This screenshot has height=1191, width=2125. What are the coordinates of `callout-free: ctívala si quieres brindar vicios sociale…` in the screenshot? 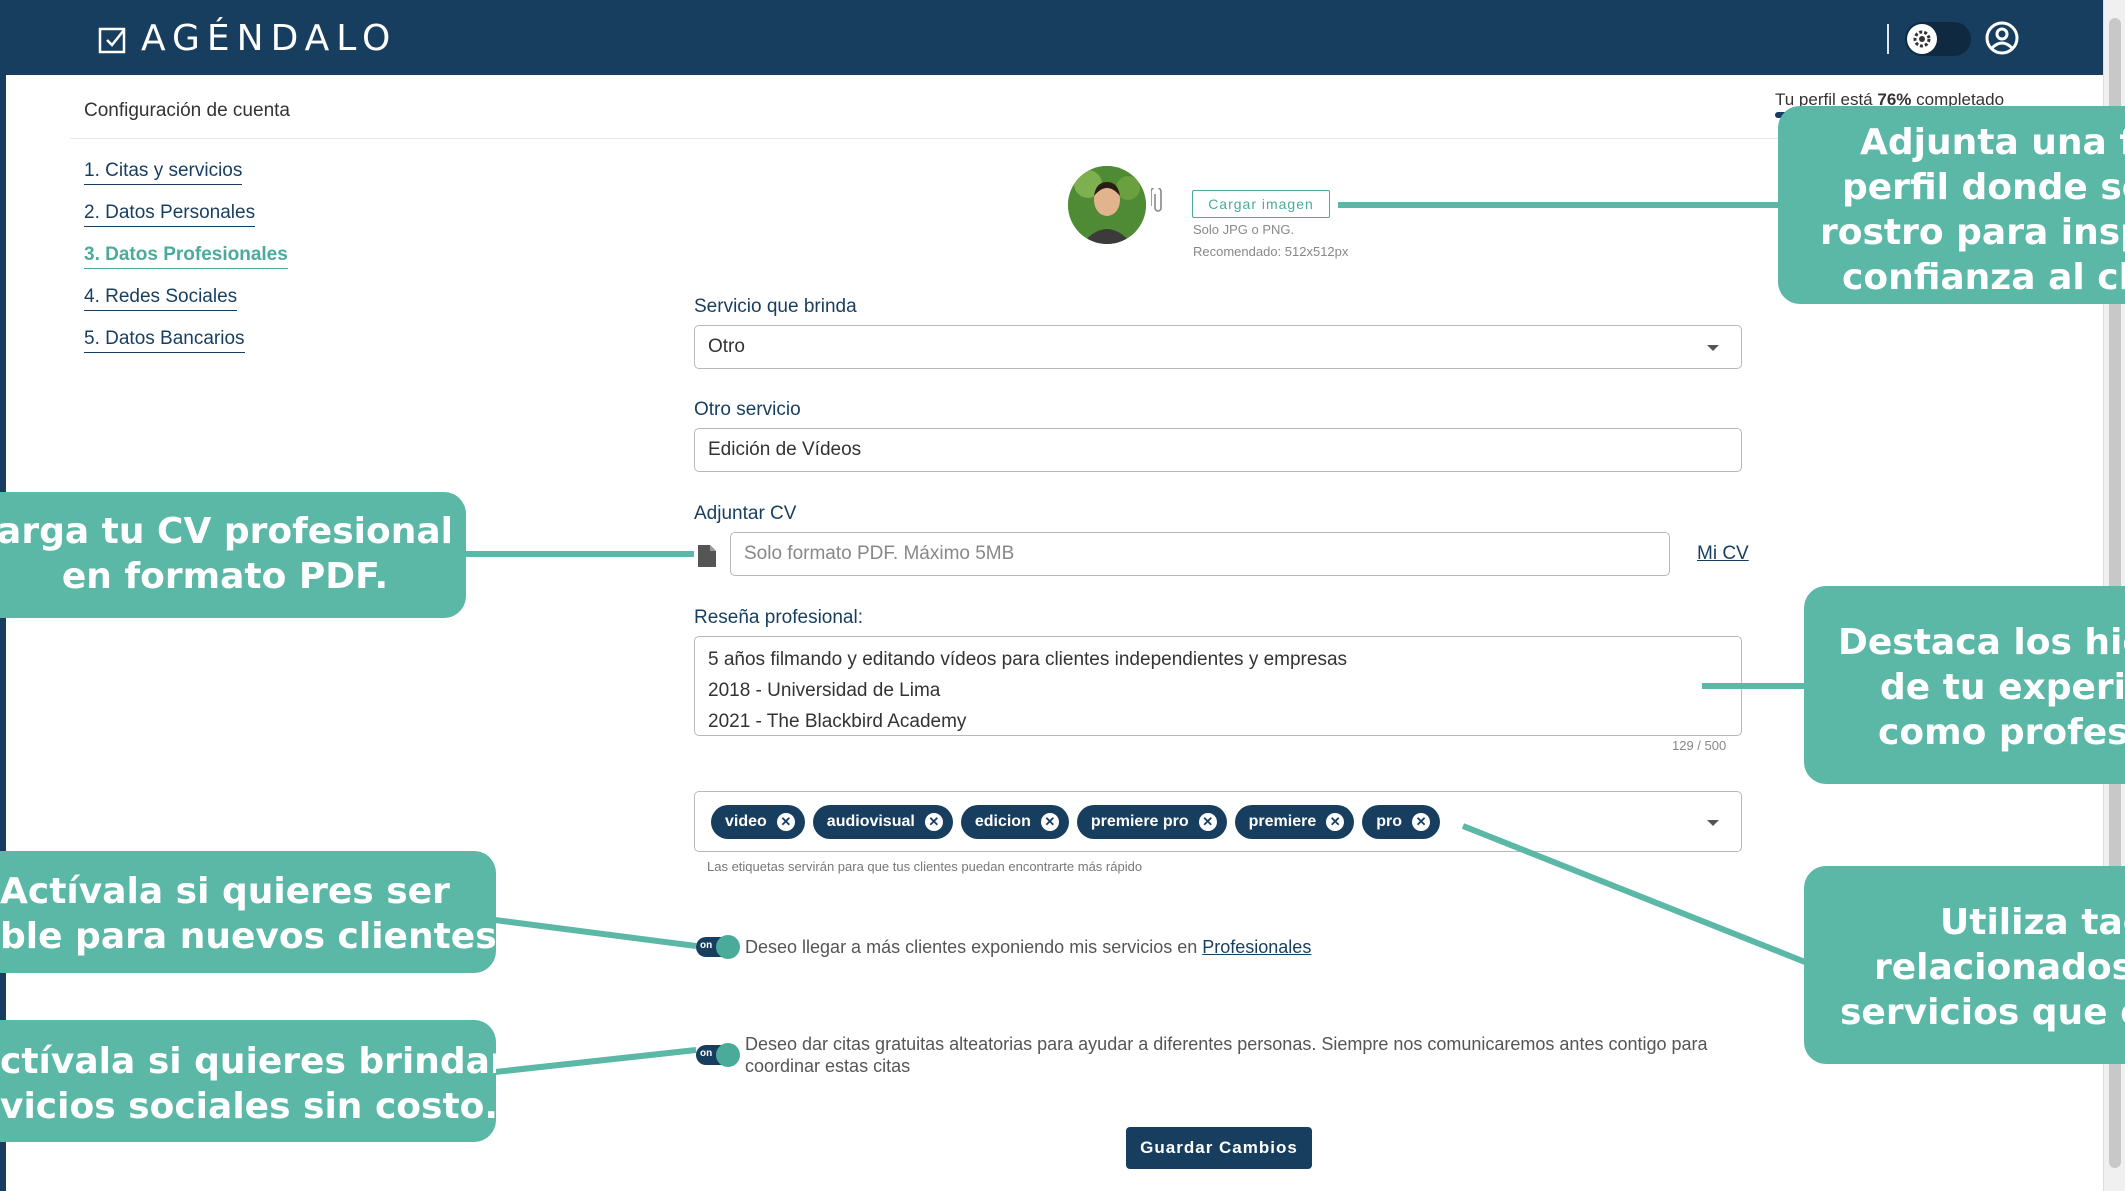 It's located at (248, 1081).